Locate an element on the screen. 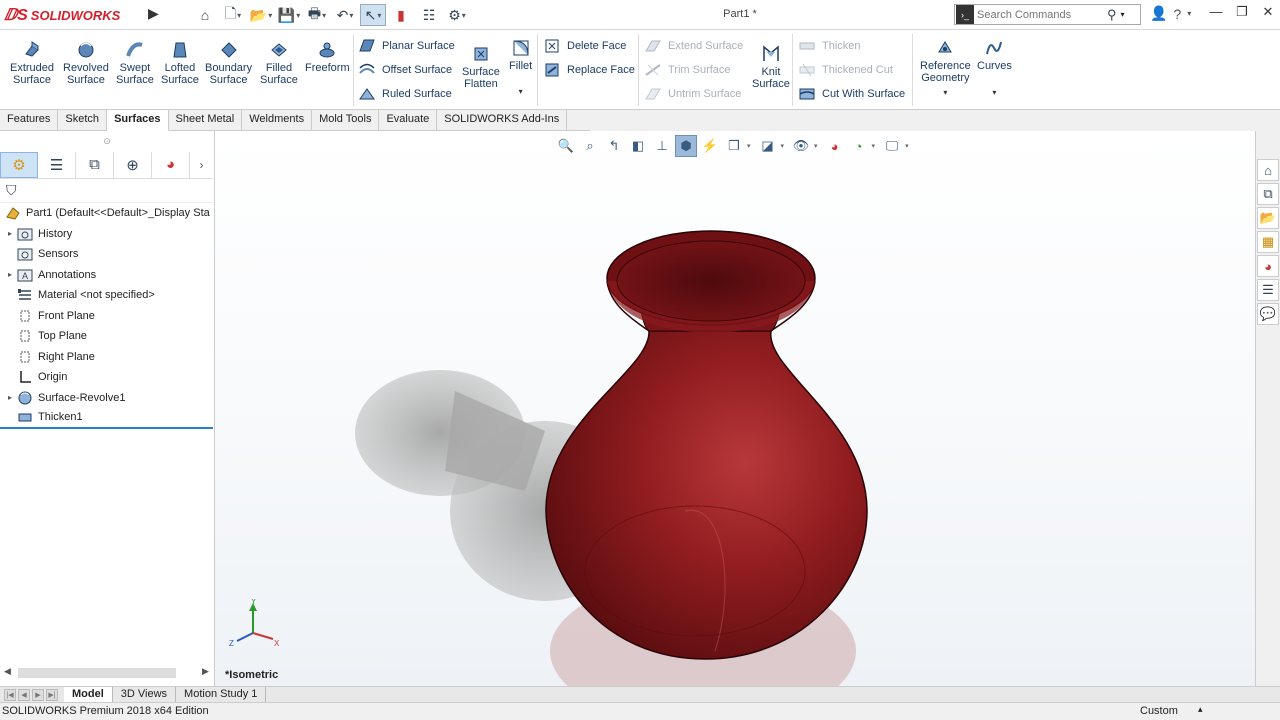  solidworks-resources-button: ⌂ is located at coordinates (1268, 170).